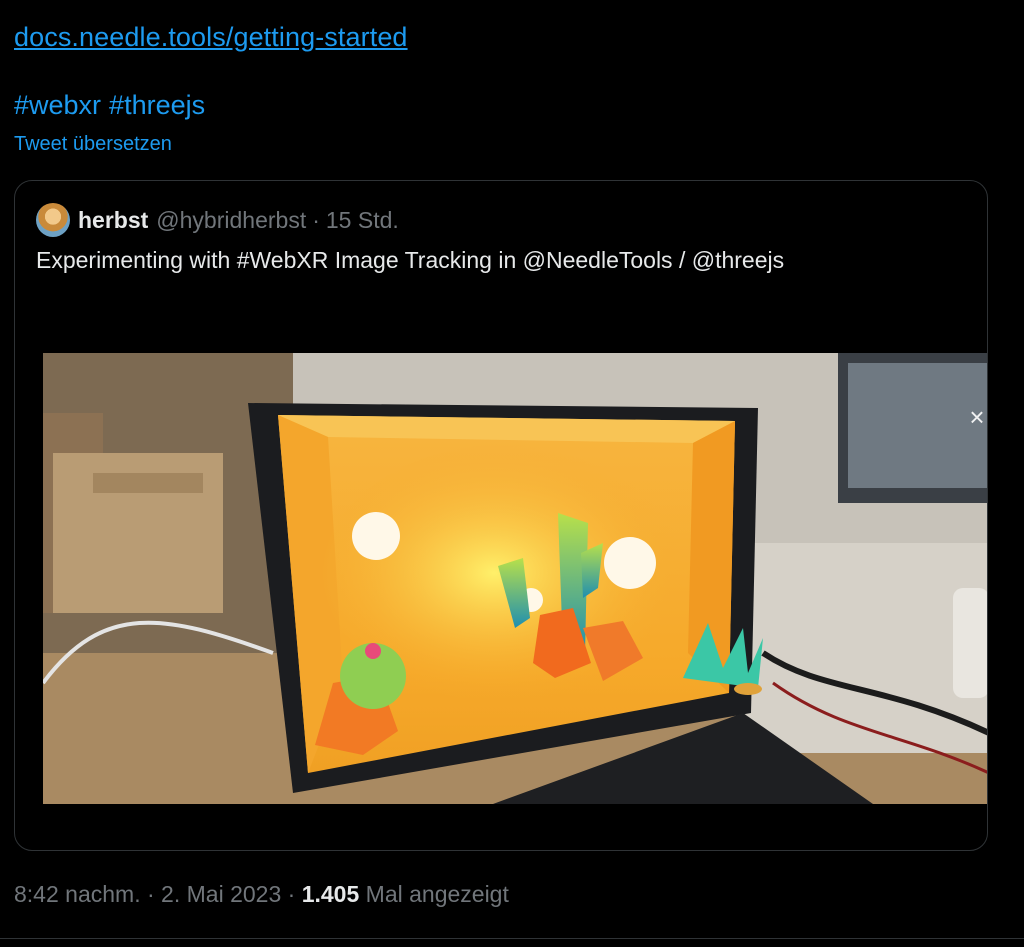 This screenshot has width=1024, height=947. I want to click on tweet-date: 2. Mai 2023, so click(221, 894).